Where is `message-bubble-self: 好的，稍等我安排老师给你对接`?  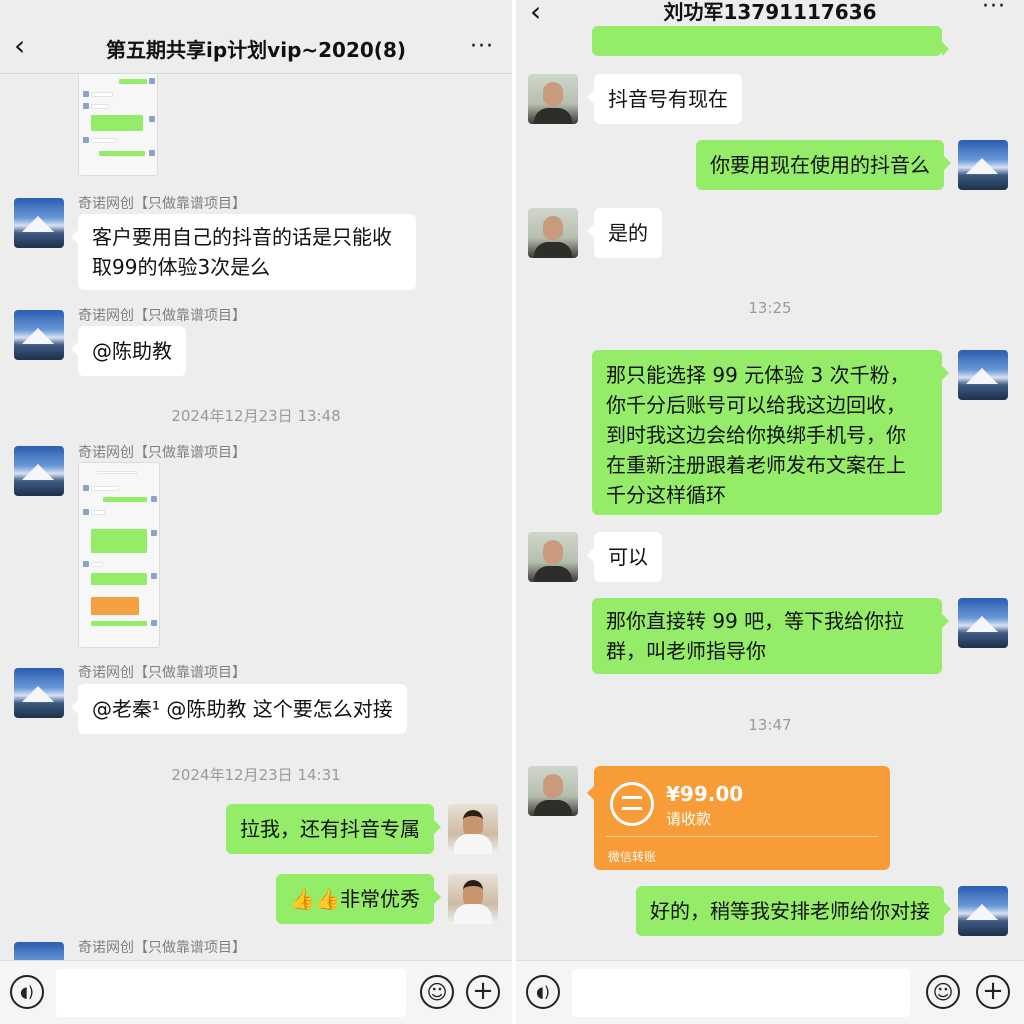 message-bubble-self: 好的，稍等我安排老师给你对接 is located at coordinates (793, 911).